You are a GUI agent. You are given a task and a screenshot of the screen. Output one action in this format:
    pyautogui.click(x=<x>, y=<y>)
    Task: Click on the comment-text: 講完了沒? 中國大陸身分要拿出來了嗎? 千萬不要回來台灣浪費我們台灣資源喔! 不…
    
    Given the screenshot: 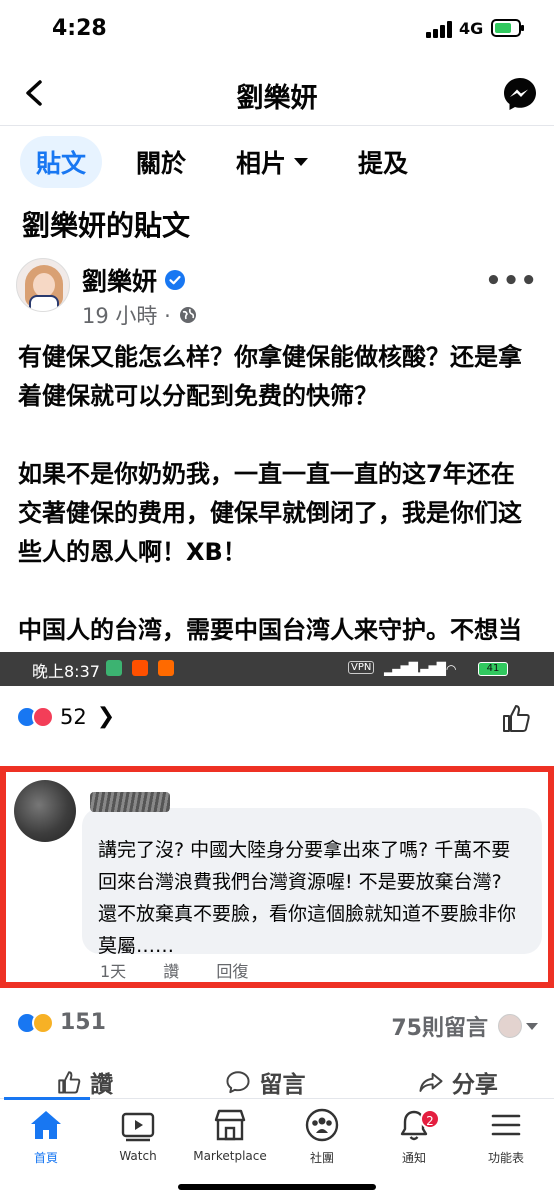 What is the action you would take?
    pyautogui.click(x=307, y=898)
    